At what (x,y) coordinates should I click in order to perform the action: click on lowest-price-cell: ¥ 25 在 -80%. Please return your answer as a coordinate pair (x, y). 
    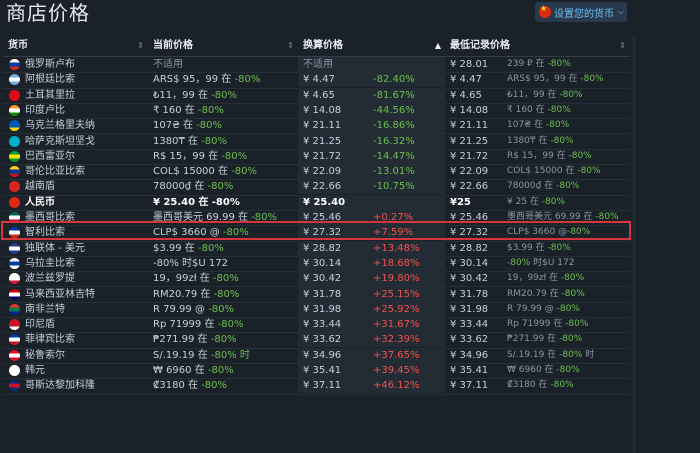
    Looking at the image, I should click on (536, 201).